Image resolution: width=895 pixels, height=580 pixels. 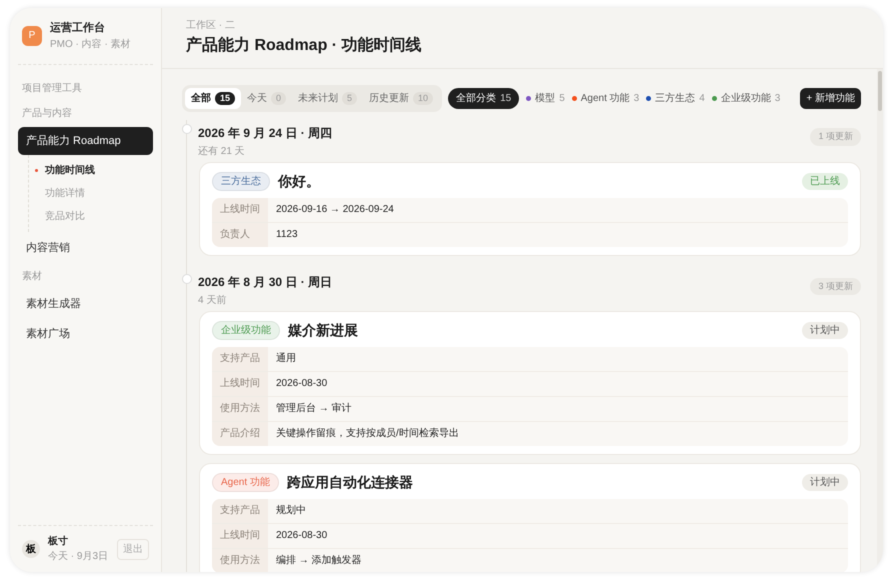 What do you see at coordinates (675, 98) in the screenshot?
I see `category-filter: 三方生态 4` at bounding box center [675, 98].